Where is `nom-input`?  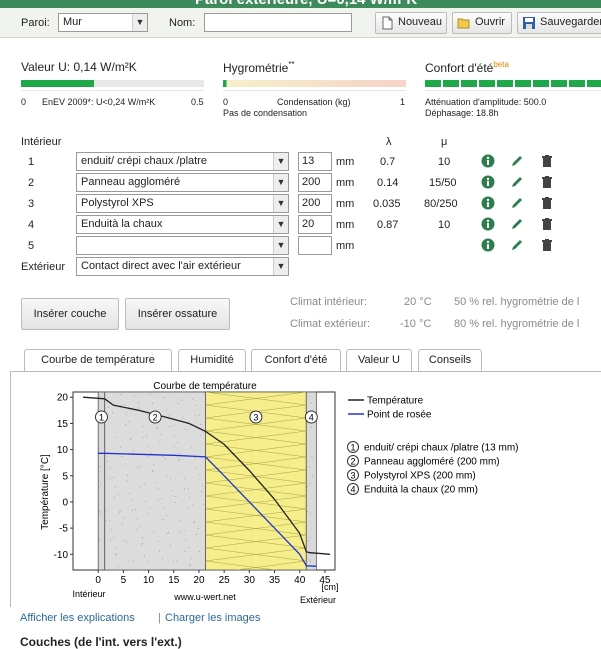
nom-input is located at coordinates (278, 22).